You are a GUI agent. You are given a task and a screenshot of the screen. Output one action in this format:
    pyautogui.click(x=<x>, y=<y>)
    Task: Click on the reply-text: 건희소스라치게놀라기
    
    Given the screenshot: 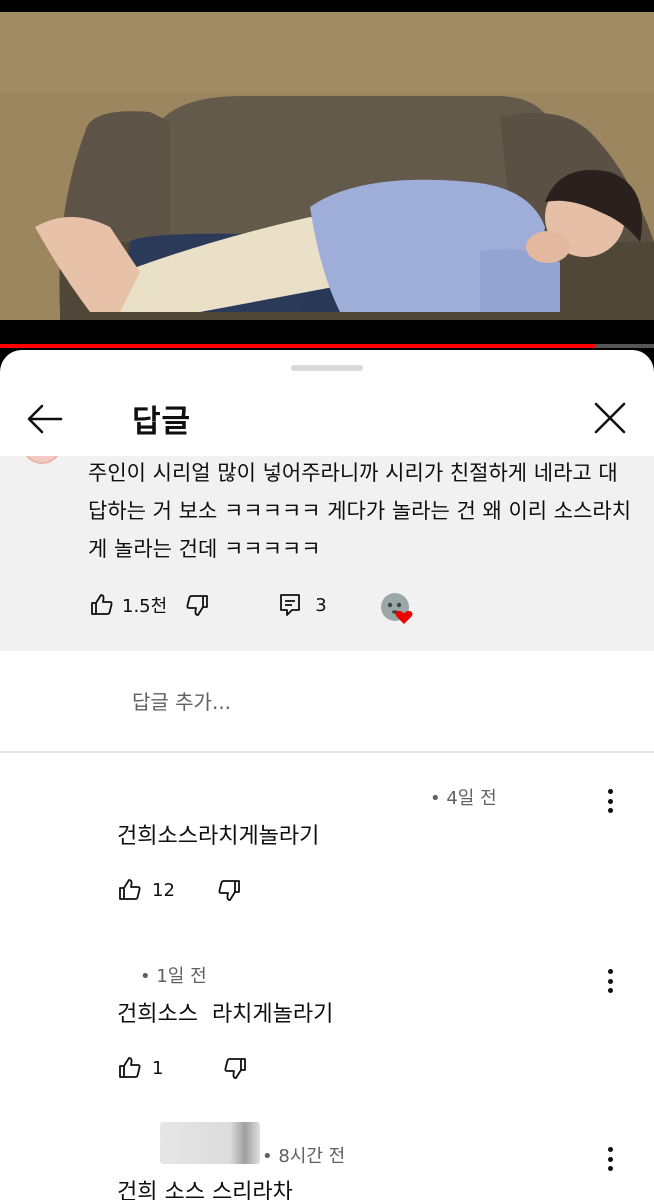 What is the action you would take?
    pyautogui.click(x=218, y=836)
    